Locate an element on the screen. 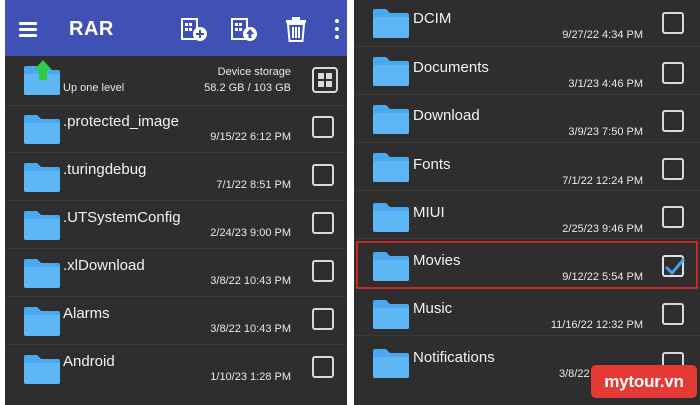 This screenshot has width=700, height=405. folder-name: Notifications is located at coordinates (454, 357).